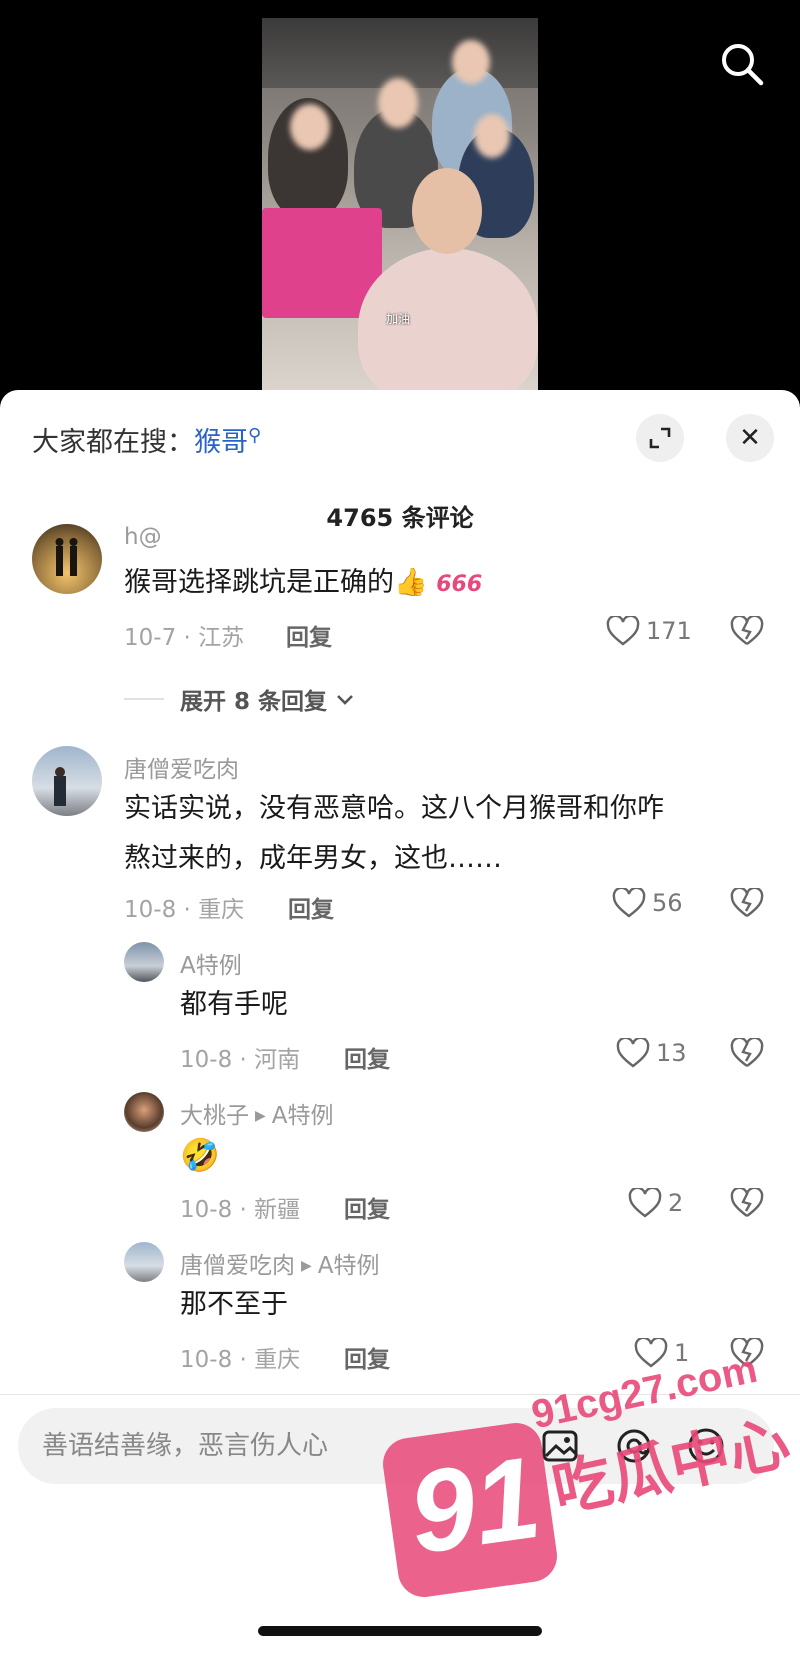 The image size is (800, 1654). I want to click on reply-username: 唐僧爱吃肉, so click(237, 1266).